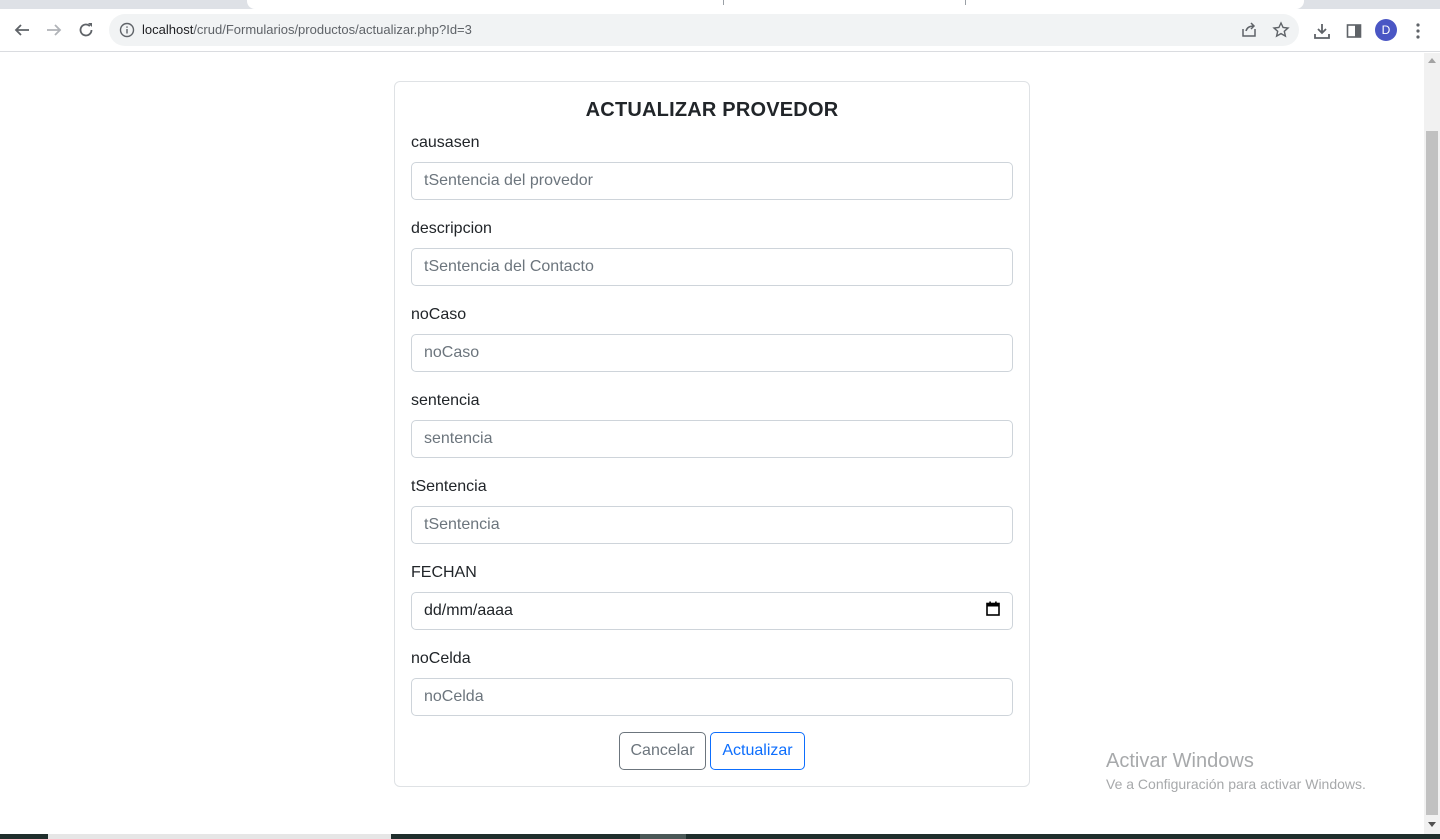 Image resolution: width=1440 pixels, height=839 pixels. What do you see at coordinates (993, 611) in the screenshot?
I see `calendar-icon` at bounding box center [993, 611].